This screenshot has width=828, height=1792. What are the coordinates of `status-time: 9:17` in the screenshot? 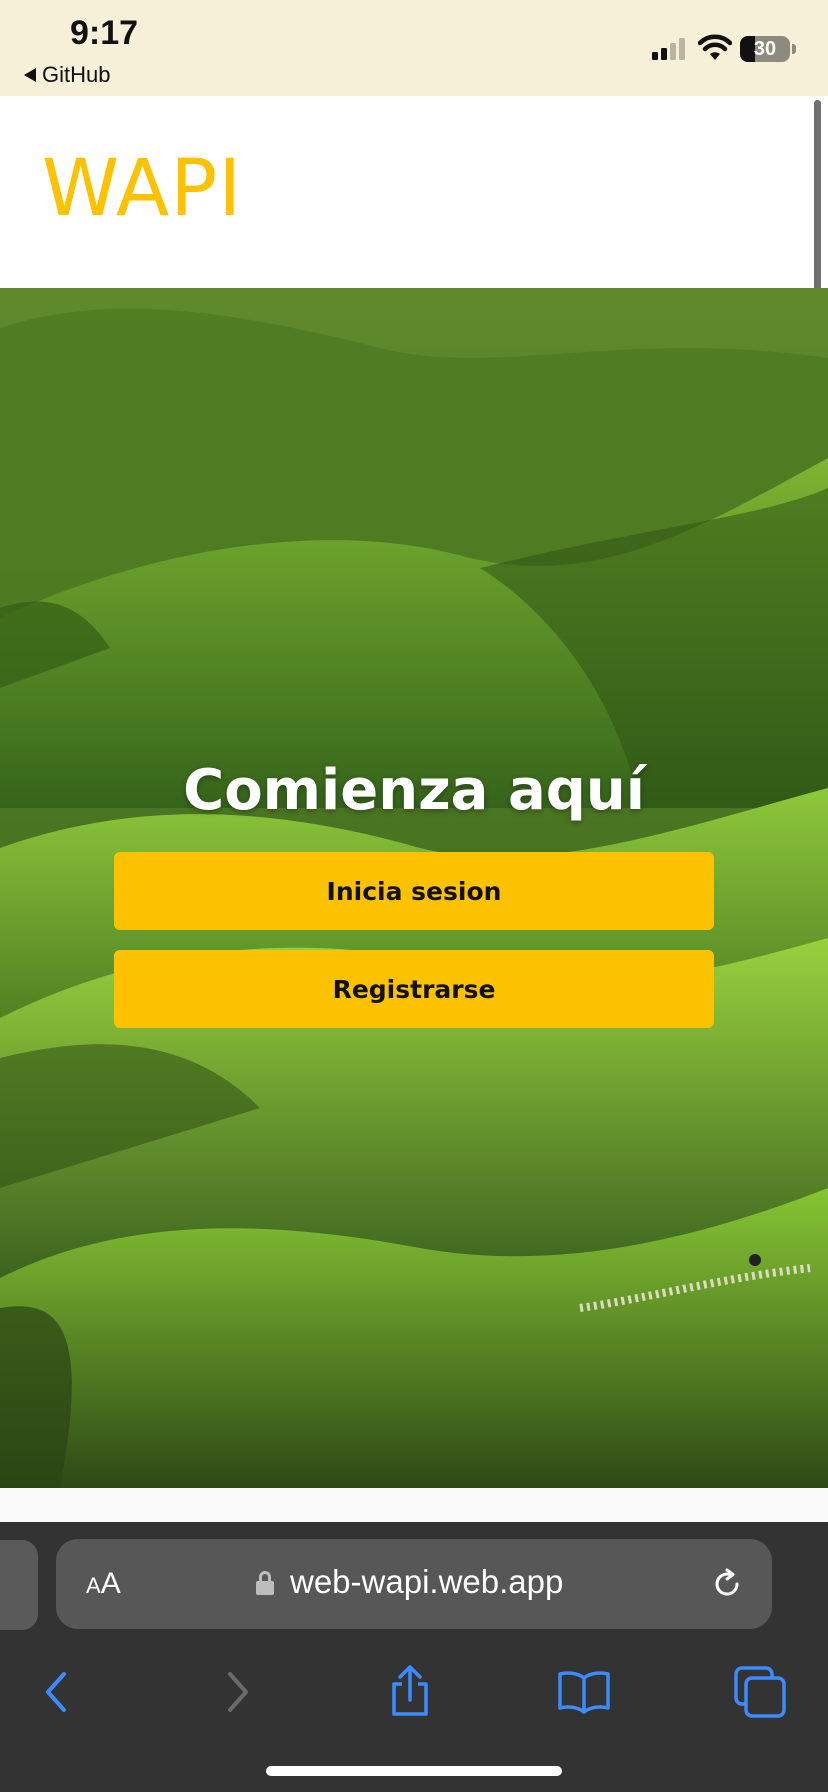 It's located at (104, 33).